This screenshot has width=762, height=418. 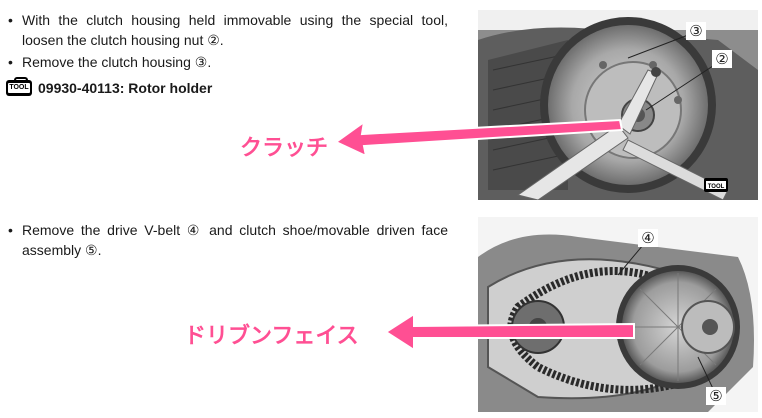 I want to click on tool-label: 09930-40113: Rotor holder, so click(x=125, y=88).